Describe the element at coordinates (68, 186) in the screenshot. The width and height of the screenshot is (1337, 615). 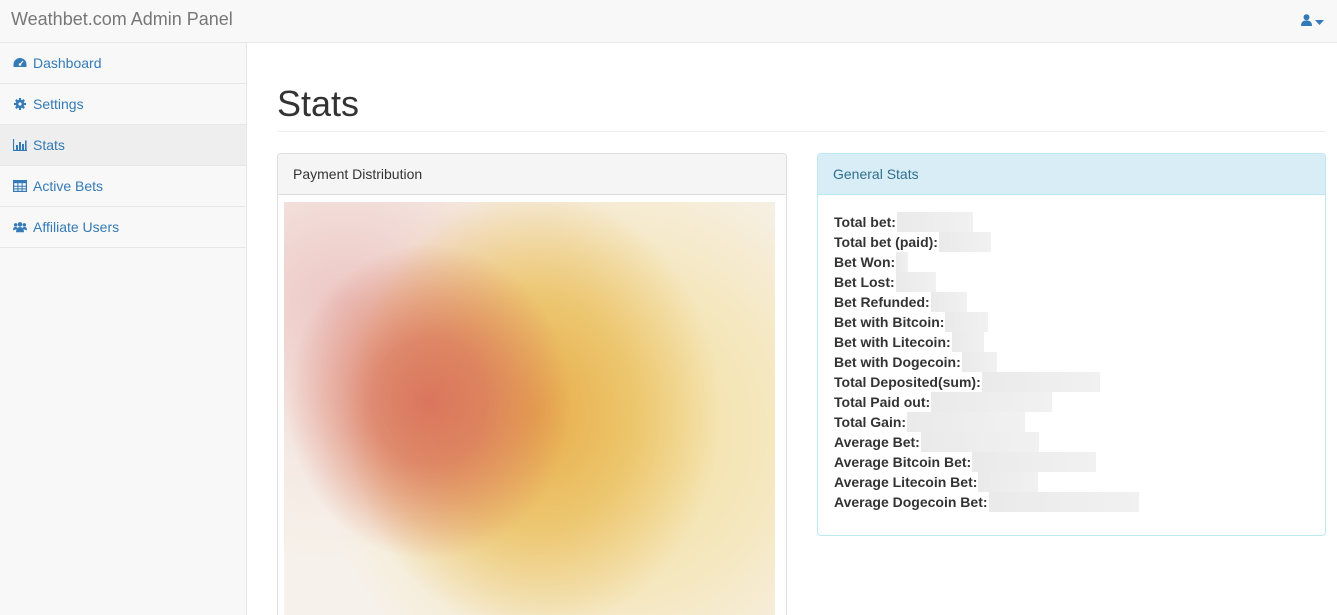
I see `sidebar-item-label: Active Bets` at that location.